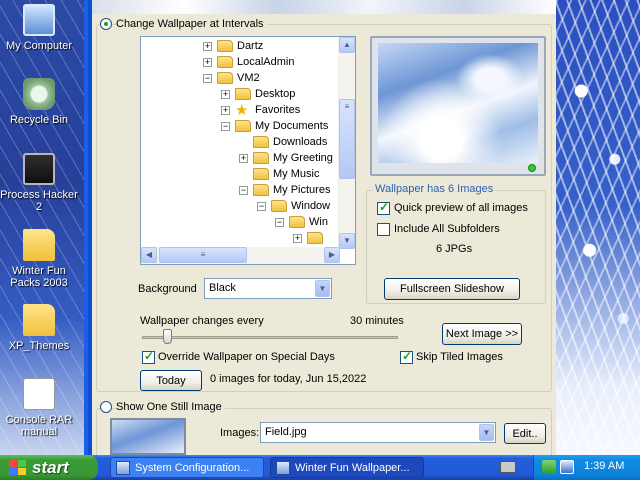 The image size is (640, 480). I want to click on tree-item-label: Desktop, so click(275, 94).